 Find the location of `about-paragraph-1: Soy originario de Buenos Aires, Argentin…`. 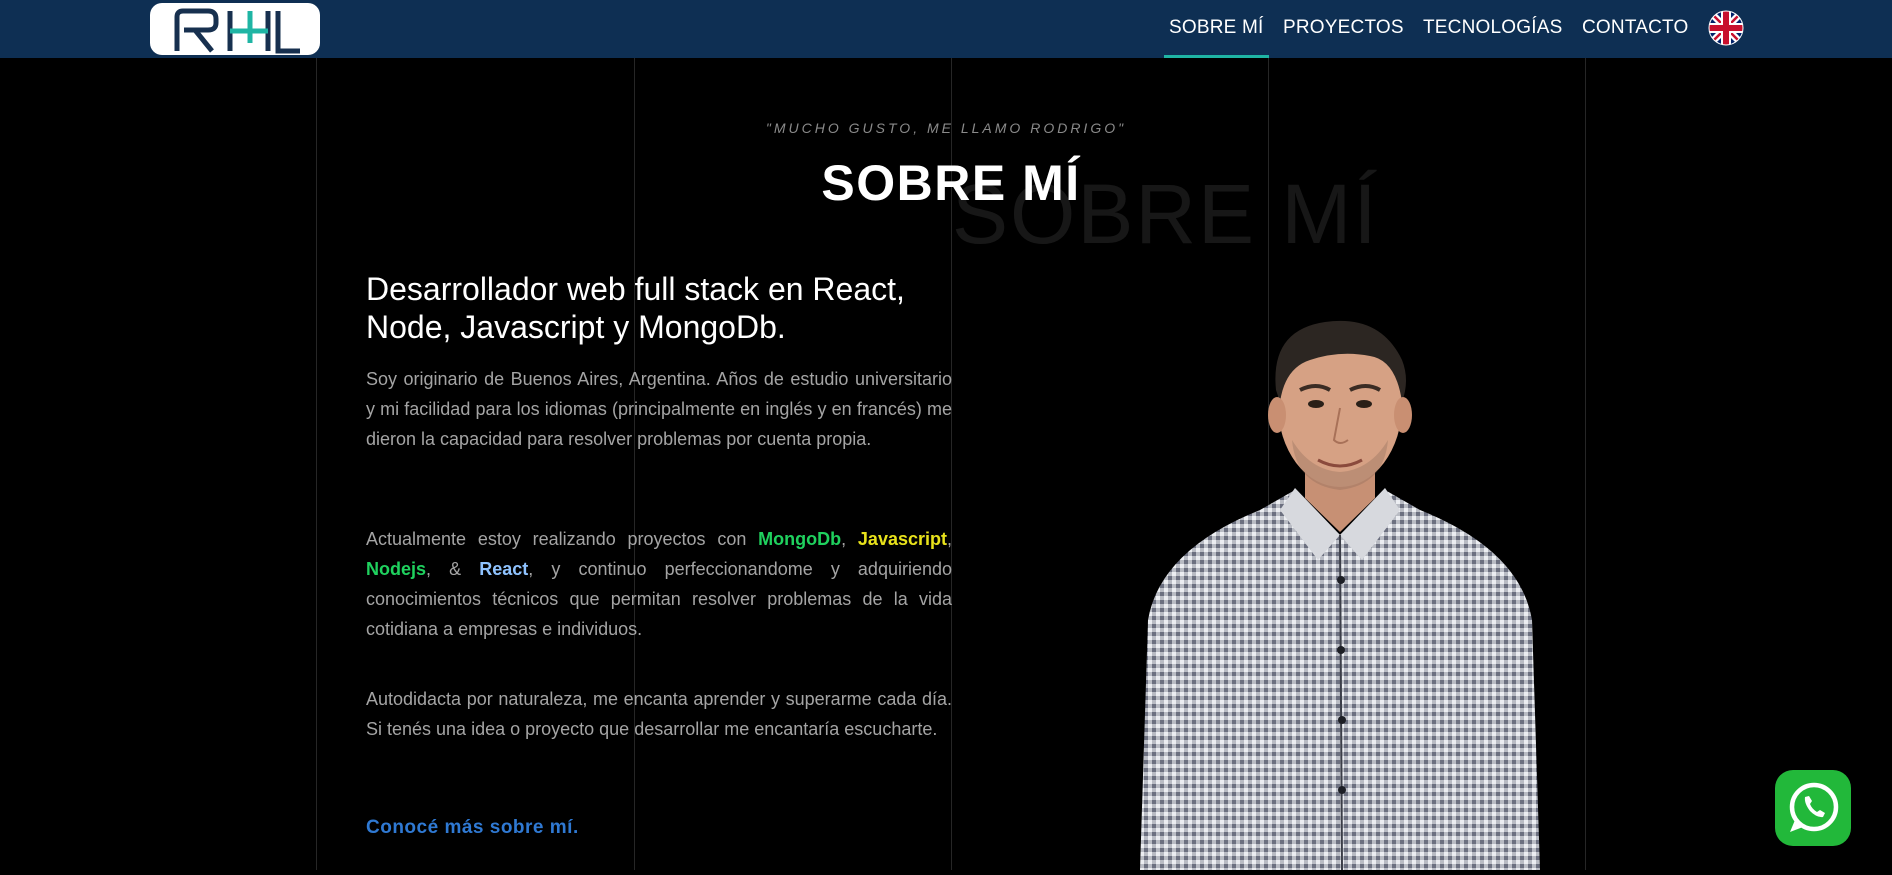

about-paragraph-1: Soy originario de Buenos Aires, Argentin… is located at coordinates (659, 409).